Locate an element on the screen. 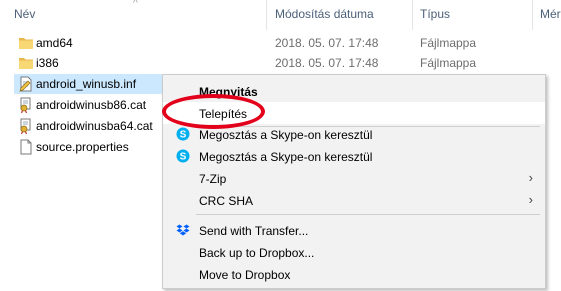 This screenshot has height=291, width=561. file-name-cell: androidwinusb86.cat is located at coordinates (89, 105).